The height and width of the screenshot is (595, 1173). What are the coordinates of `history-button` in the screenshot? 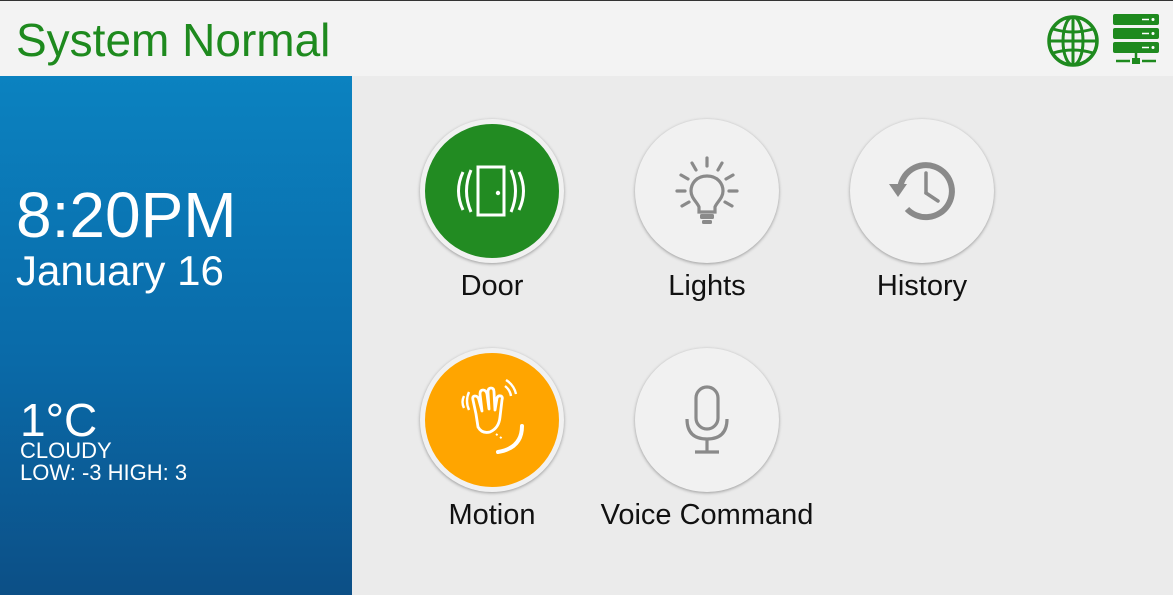 It's located at (922, 191).